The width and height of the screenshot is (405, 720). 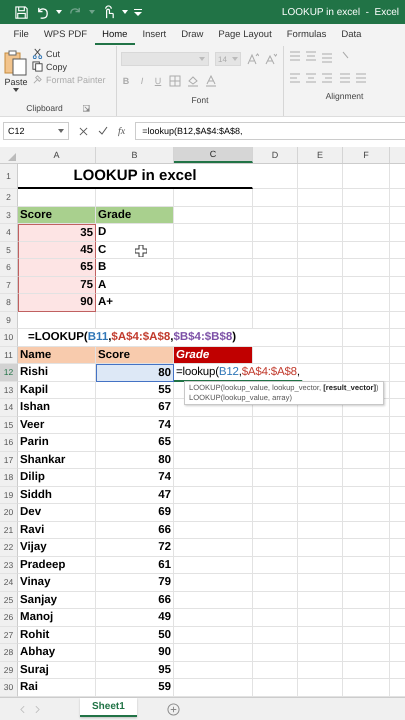 What do you see at coordinates (9, 233) in the screenshot?
I see `row-header: 4` at bounding box center [9, 233].